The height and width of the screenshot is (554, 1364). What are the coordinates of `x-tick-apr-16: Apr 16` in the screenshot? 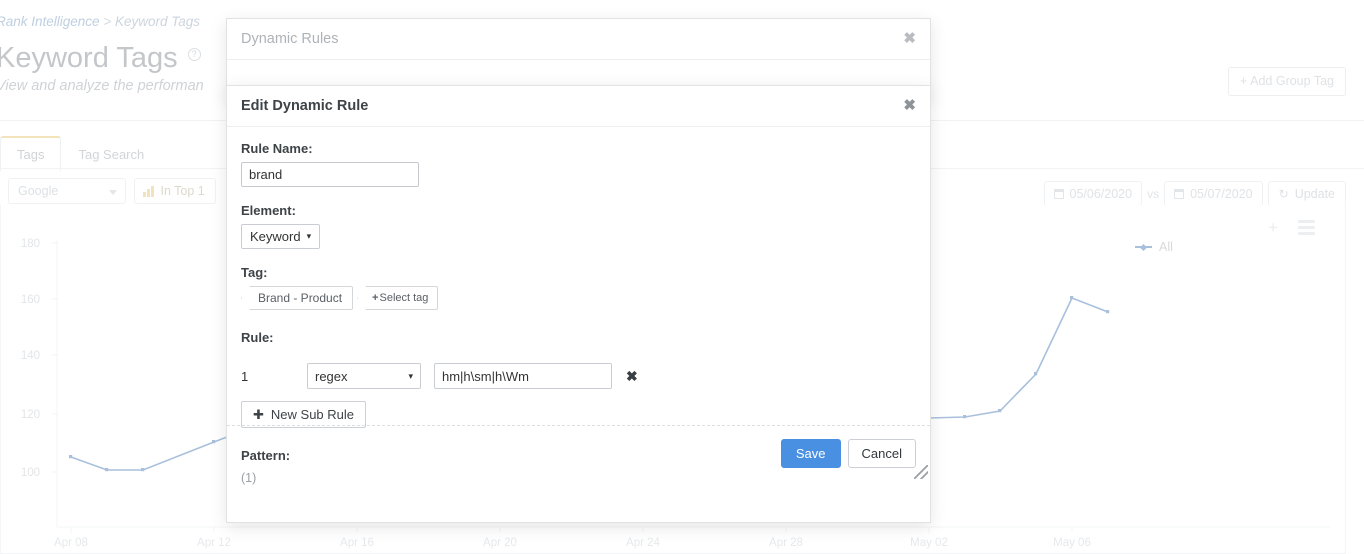 It's located at (357, 543).